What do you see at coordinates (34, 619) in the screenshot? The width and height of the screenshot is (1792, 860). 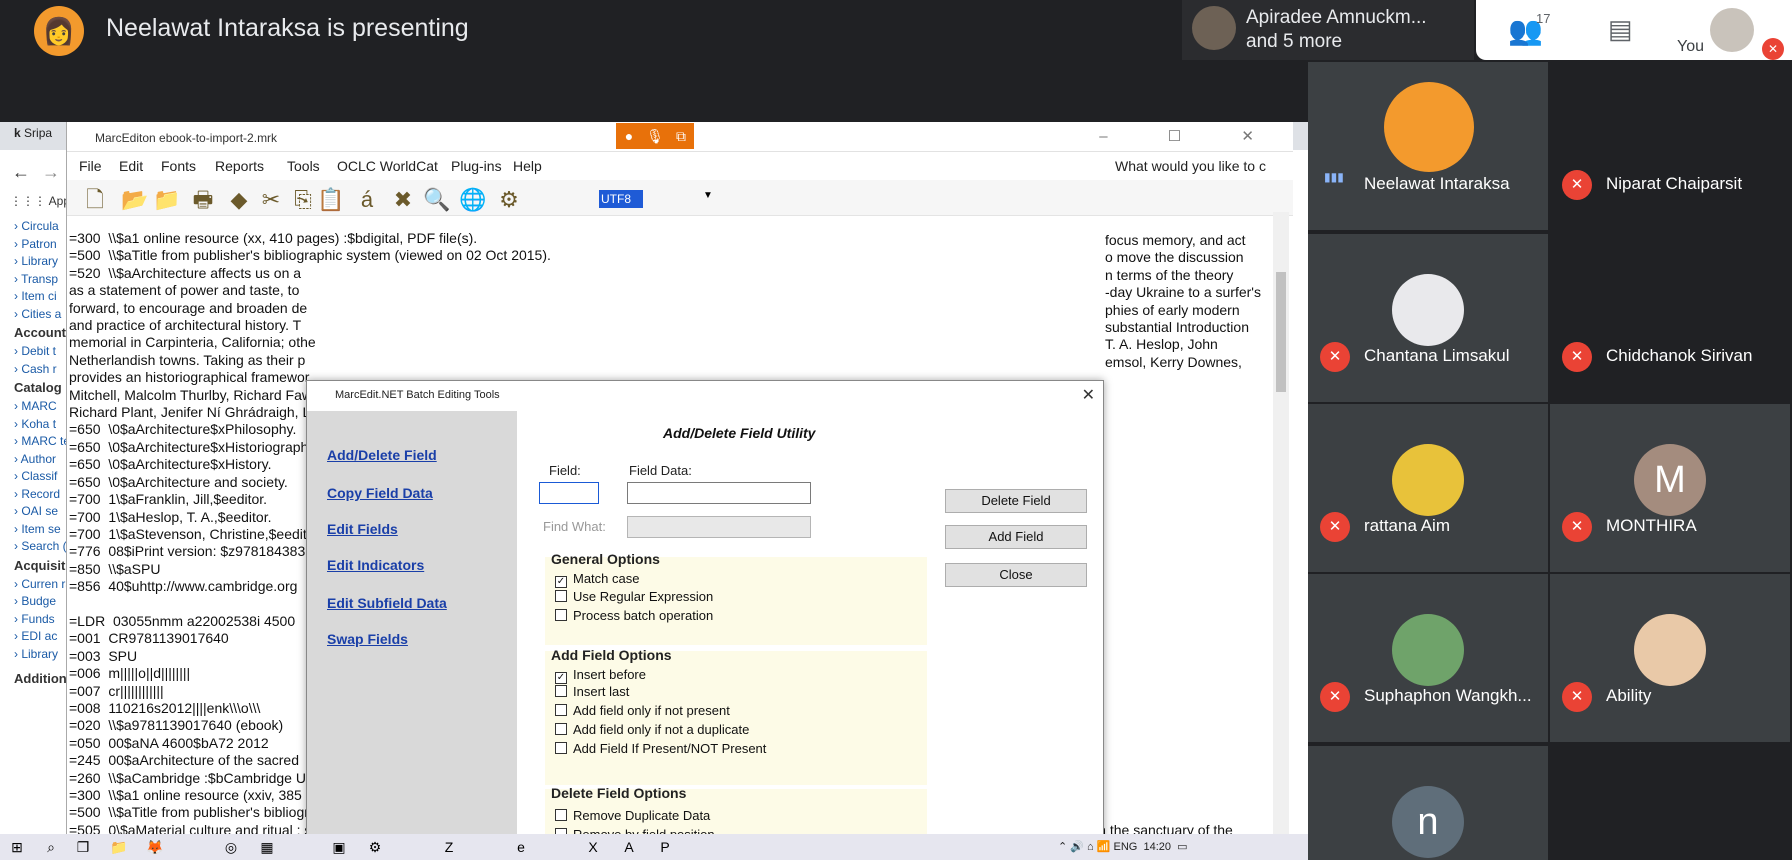 I see `sidebar-item: › Funds` at bounding box center [34, 619].